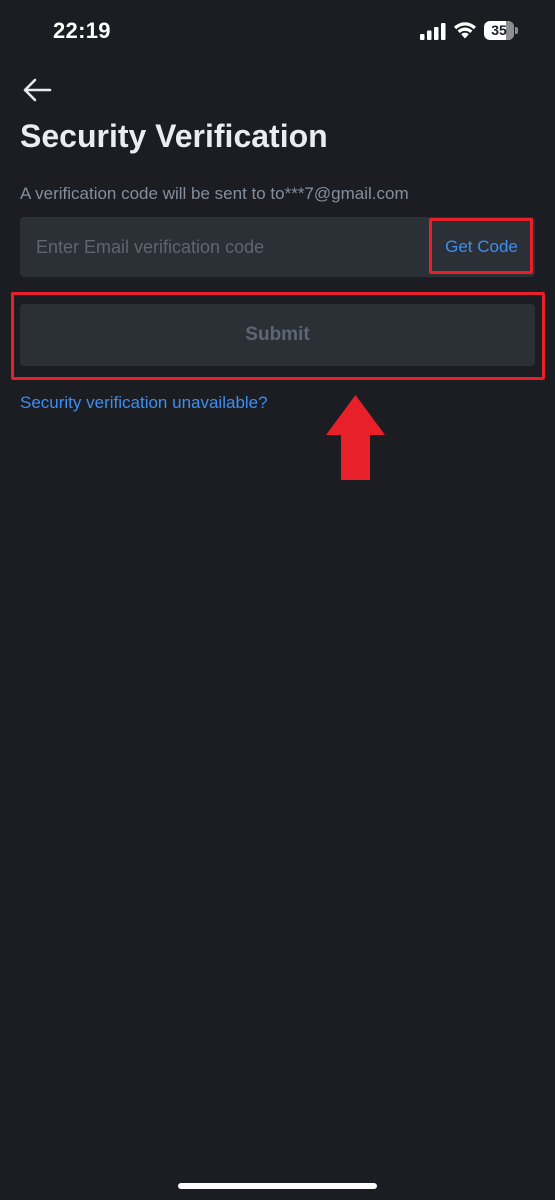 The height and width of the screenshot is (1200, 555). Describe the element at coordinates (222, 247) in the screenshot. I see `email-code-input` at that location.